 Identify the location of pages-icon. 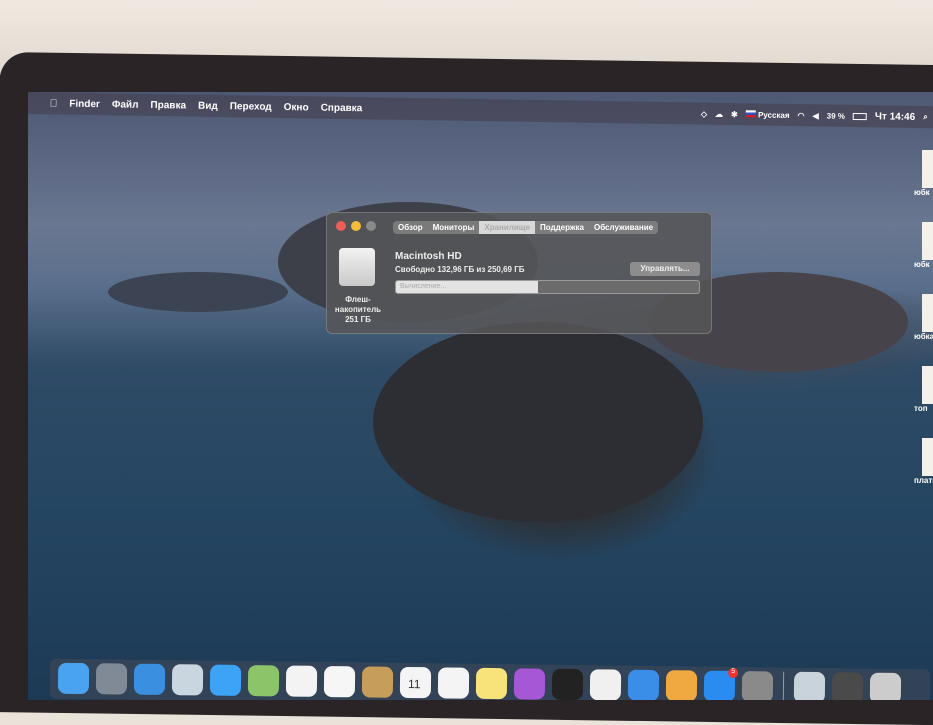
(681, 685).